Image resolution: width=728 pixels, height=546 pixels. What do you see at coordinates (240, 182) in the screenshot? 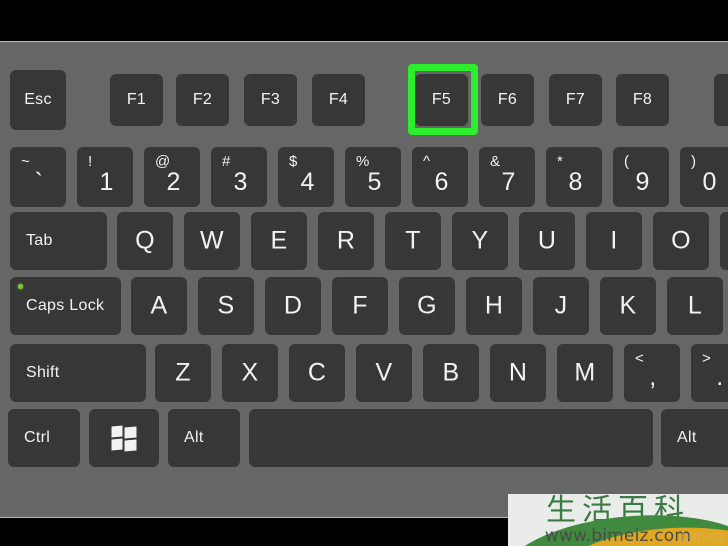
I see `key-3-lower-legend: 3` at bounding box center [240, 182].